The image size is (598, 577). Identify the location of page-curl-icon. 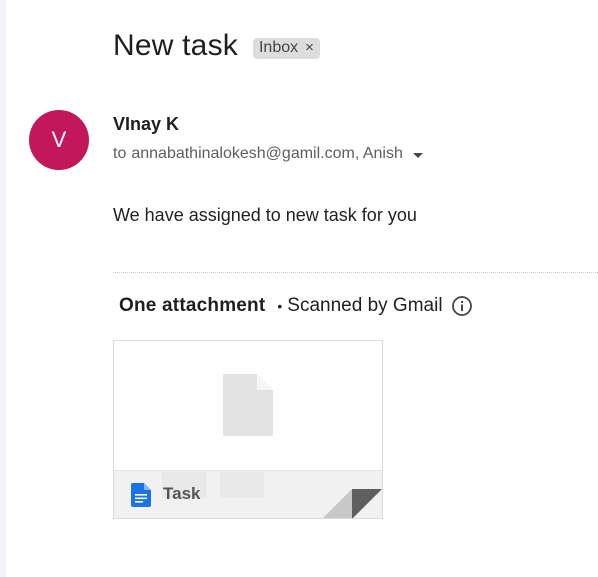
(352, 503).